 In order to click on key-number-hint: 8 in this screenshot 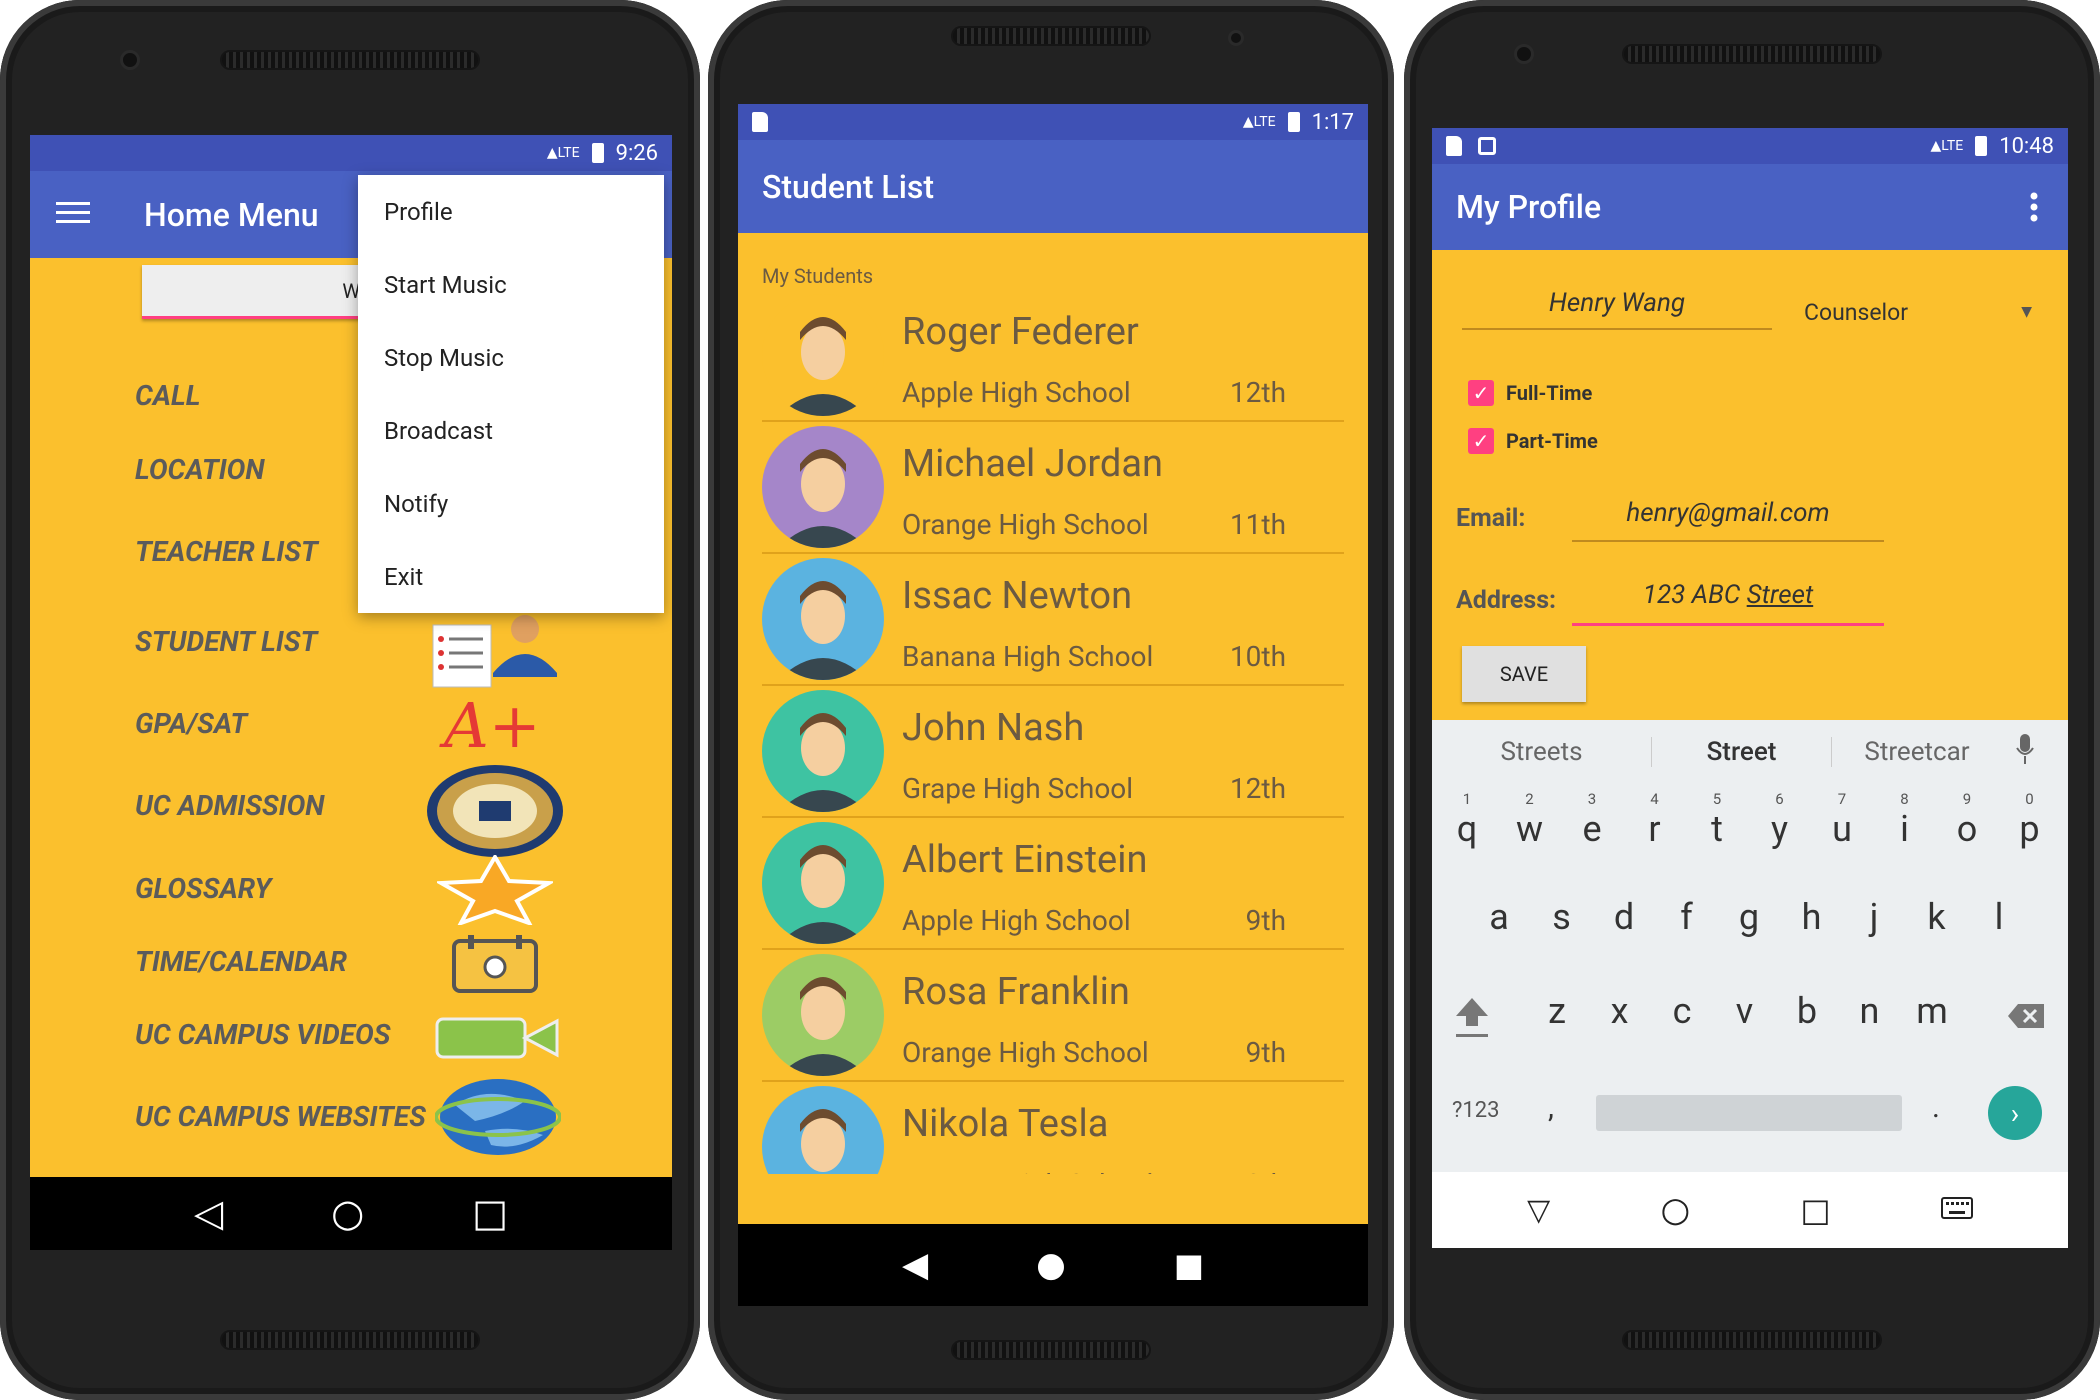, I will do `click(1904, 799)`.